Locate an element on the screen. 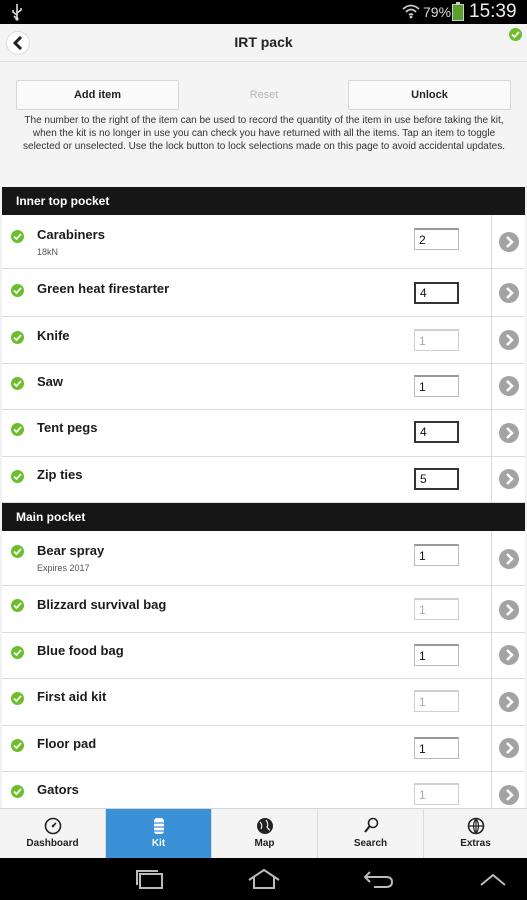 This screenshot has width=527, height=900. item-name: Tent pegs is located at coordinates (67, 427).